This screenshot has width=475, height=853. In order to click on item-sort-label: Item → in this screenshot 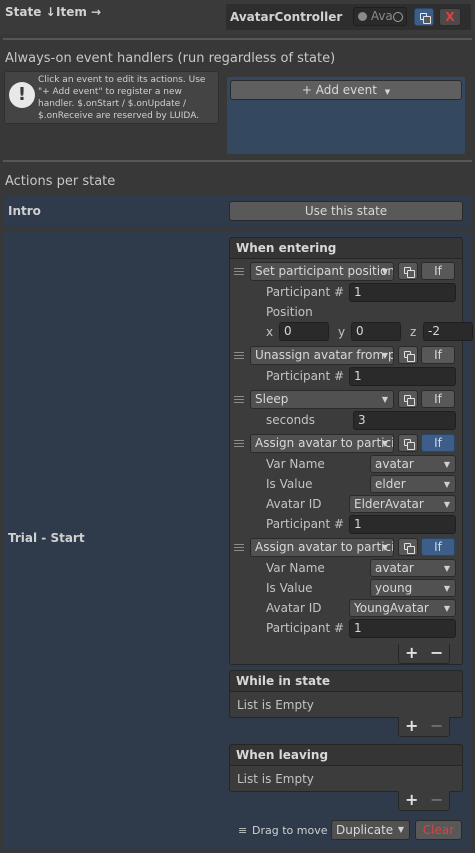, I will do `click(78, 12)`.